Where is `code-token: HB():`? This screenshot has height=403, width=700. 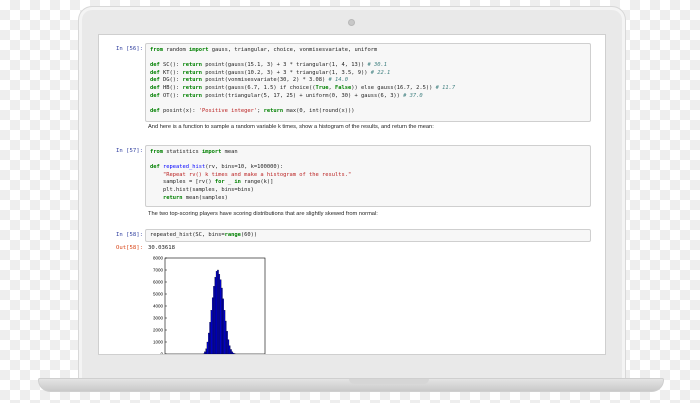
code-token: HB(): is located at coordinates (171, 87).